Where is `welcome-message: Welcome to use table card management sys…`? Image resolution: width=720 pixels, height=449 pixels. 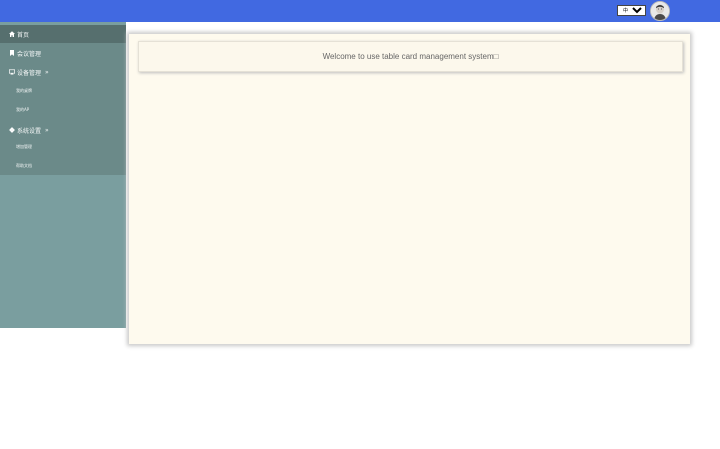 welcome-message: Welcome to use table card management sys… is located at coordinates (410, 56).